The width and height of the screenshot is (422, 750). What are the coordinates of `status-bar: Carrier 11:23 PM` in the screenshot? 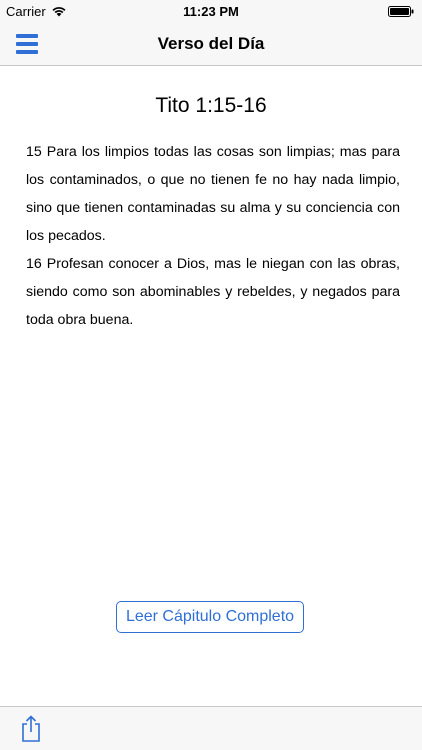 It's located at (211, 11).